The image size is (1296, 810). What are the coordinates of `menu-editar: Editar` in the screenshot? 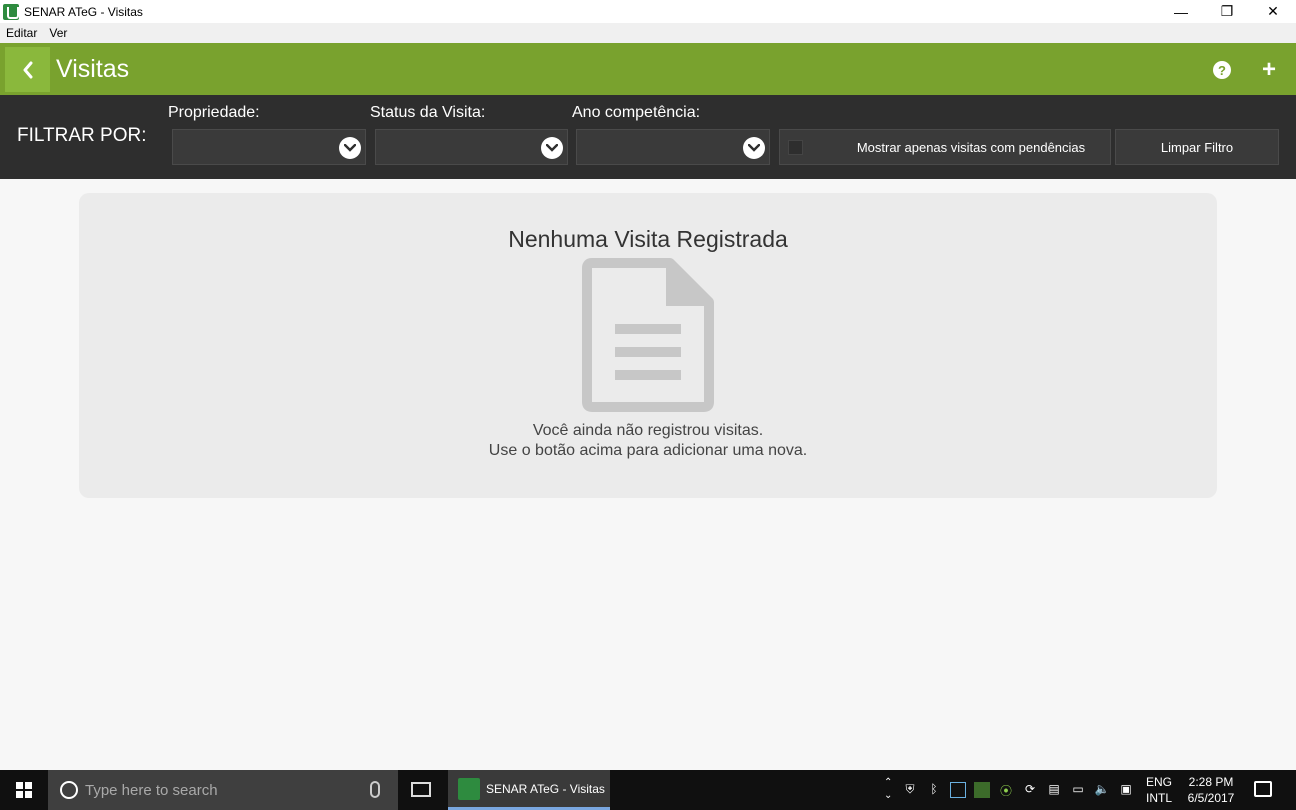 It's located at (21, 33).